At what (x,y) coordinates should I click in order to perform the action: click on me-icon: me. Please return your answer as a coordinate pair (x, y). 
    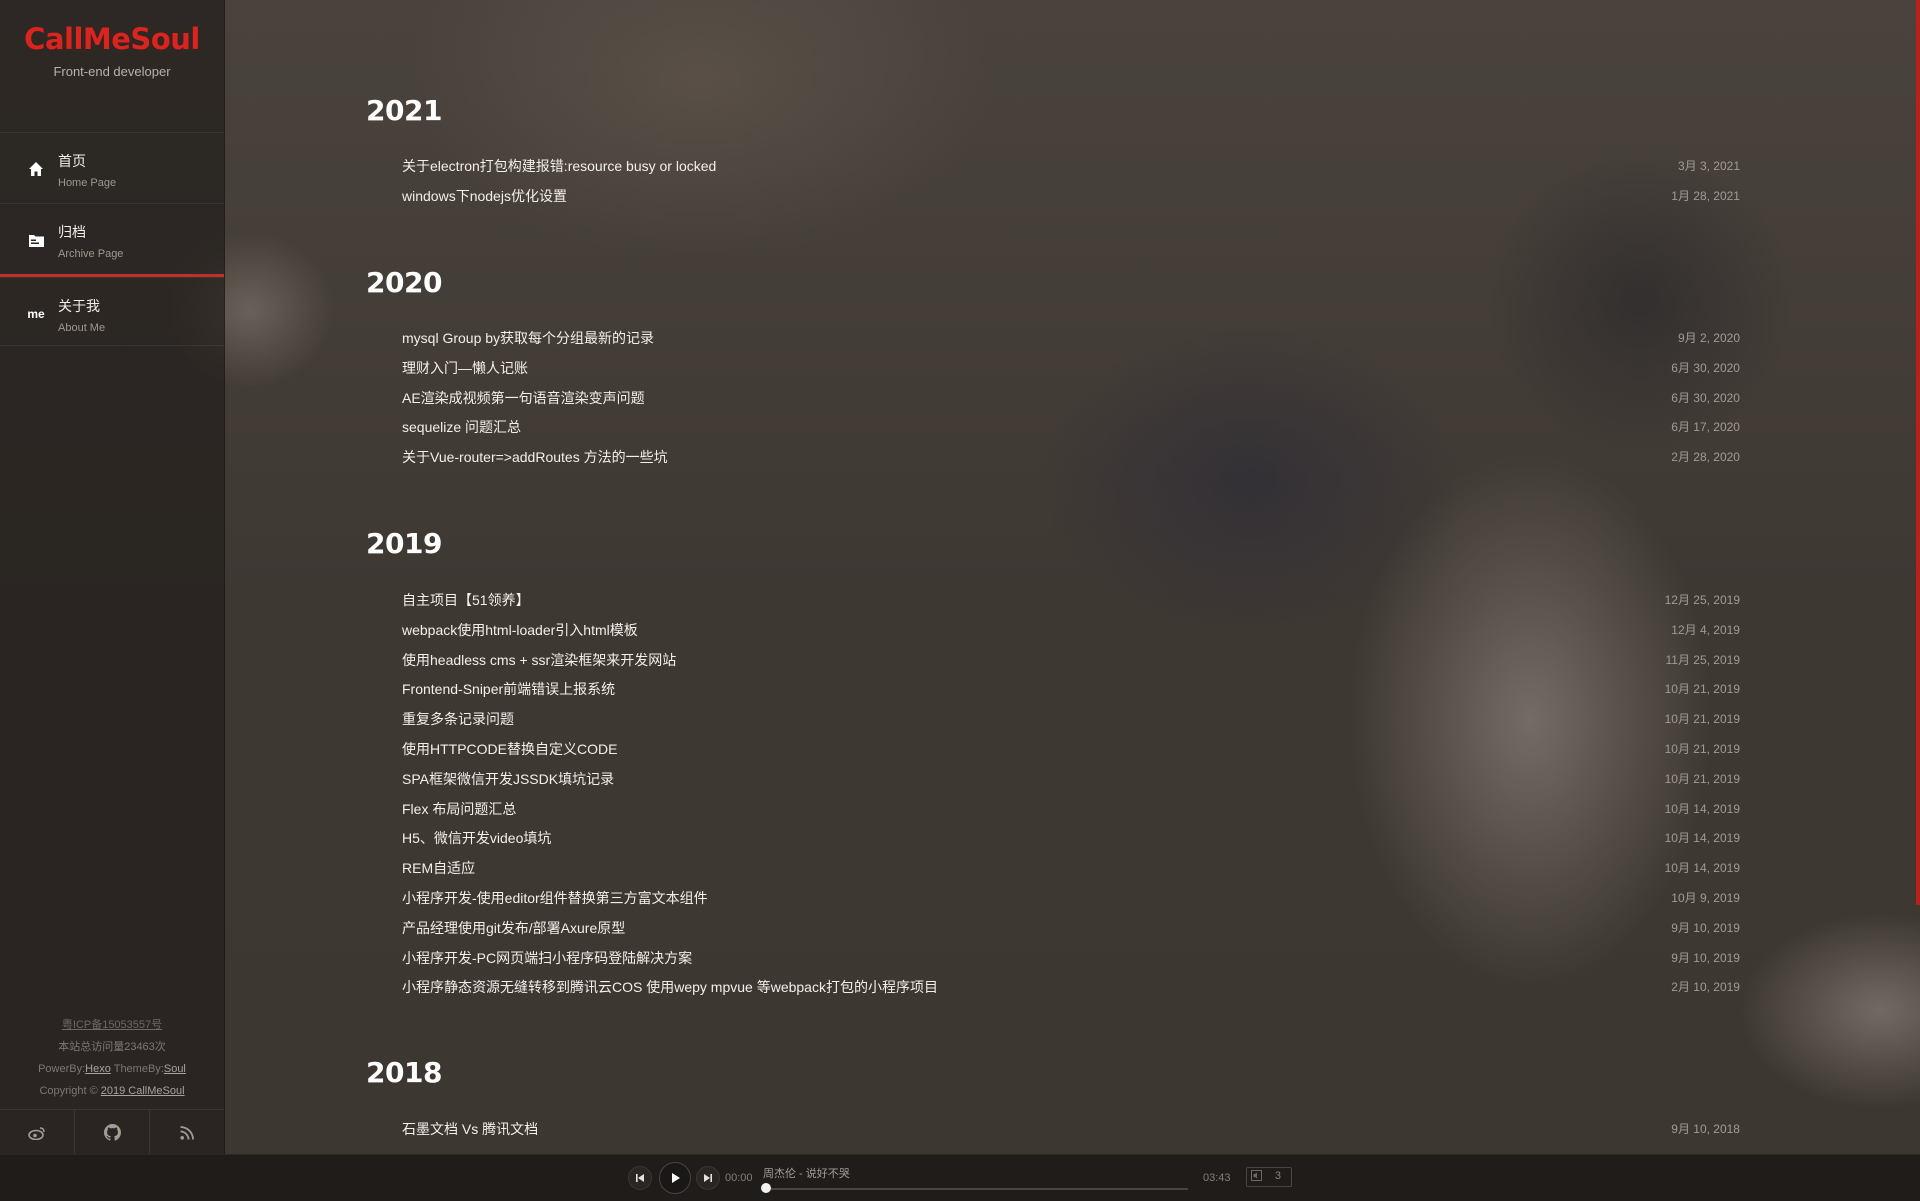
    Looking at the image, I should click on (36, 314).